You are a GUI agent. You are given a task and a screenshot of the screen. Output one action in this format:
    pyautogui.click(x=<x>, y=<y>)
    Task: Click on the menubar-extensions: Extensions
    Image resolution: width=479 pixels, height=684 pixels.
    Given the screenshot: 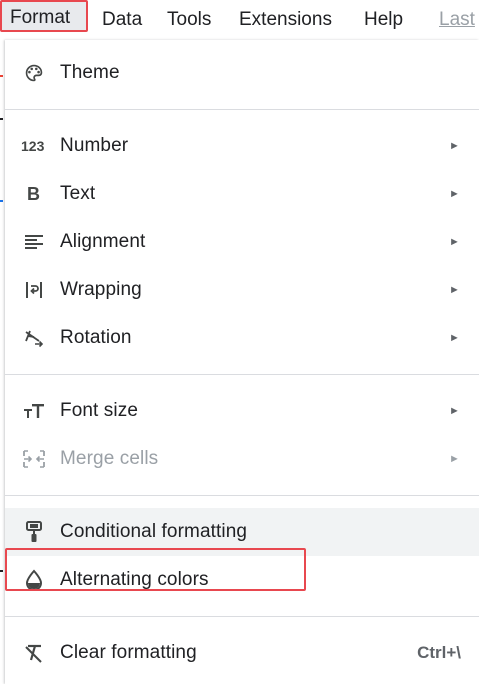 What is the action you would take?
    pyautogui.click(x=285, y=20)
    